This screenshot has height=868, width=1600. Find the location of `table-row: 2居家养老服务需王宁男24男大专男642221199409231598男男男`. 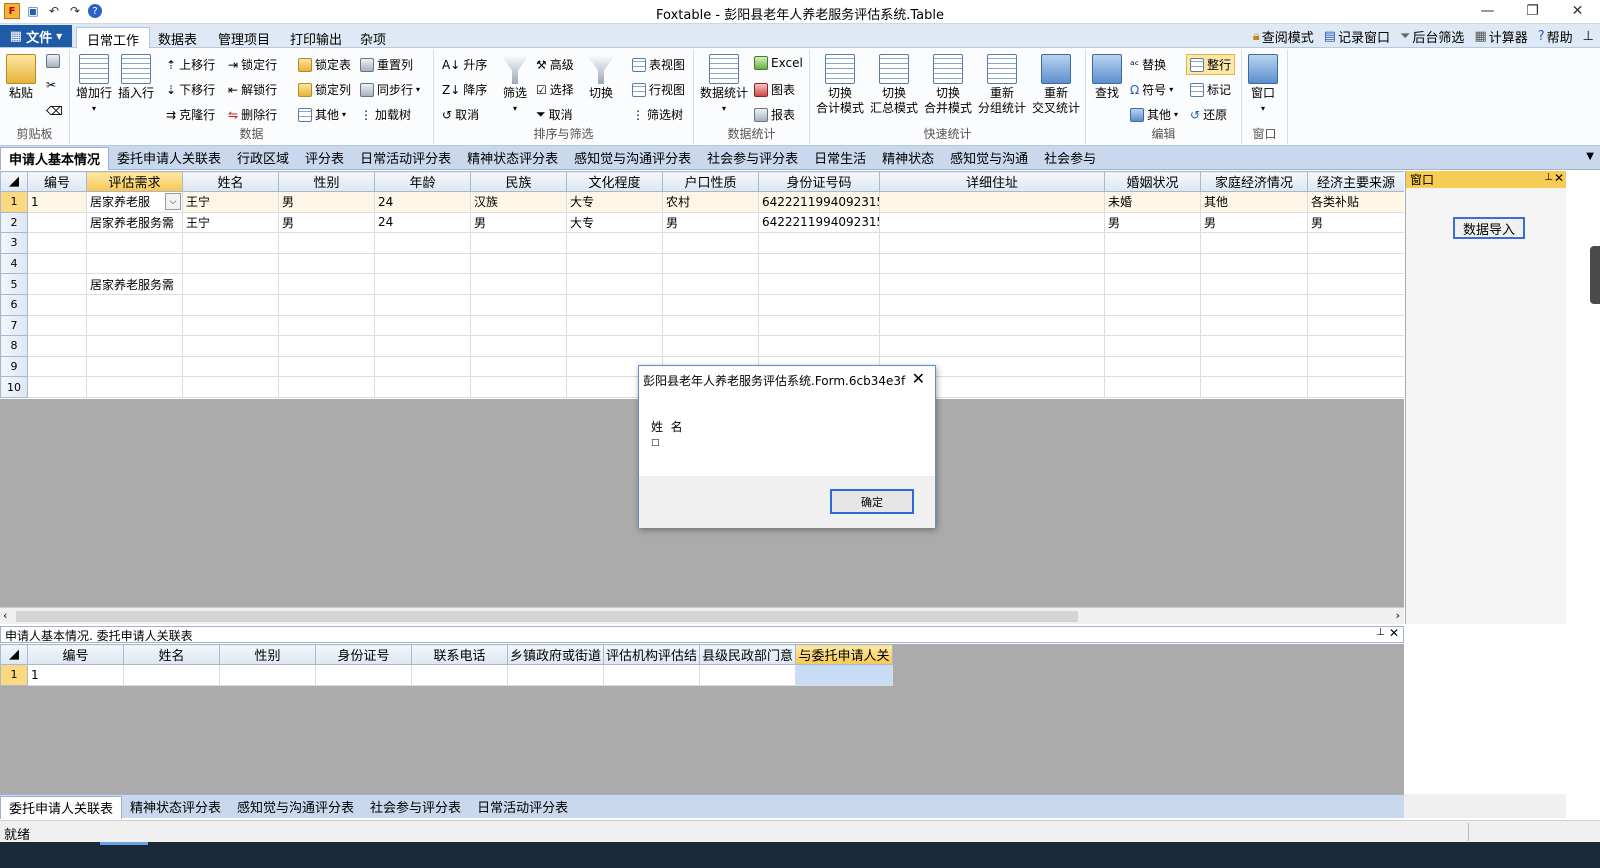

table-row: 2居家养老服务需王宁男24男大专男642221199409231598男男男 is located at coordinates (702, 222).